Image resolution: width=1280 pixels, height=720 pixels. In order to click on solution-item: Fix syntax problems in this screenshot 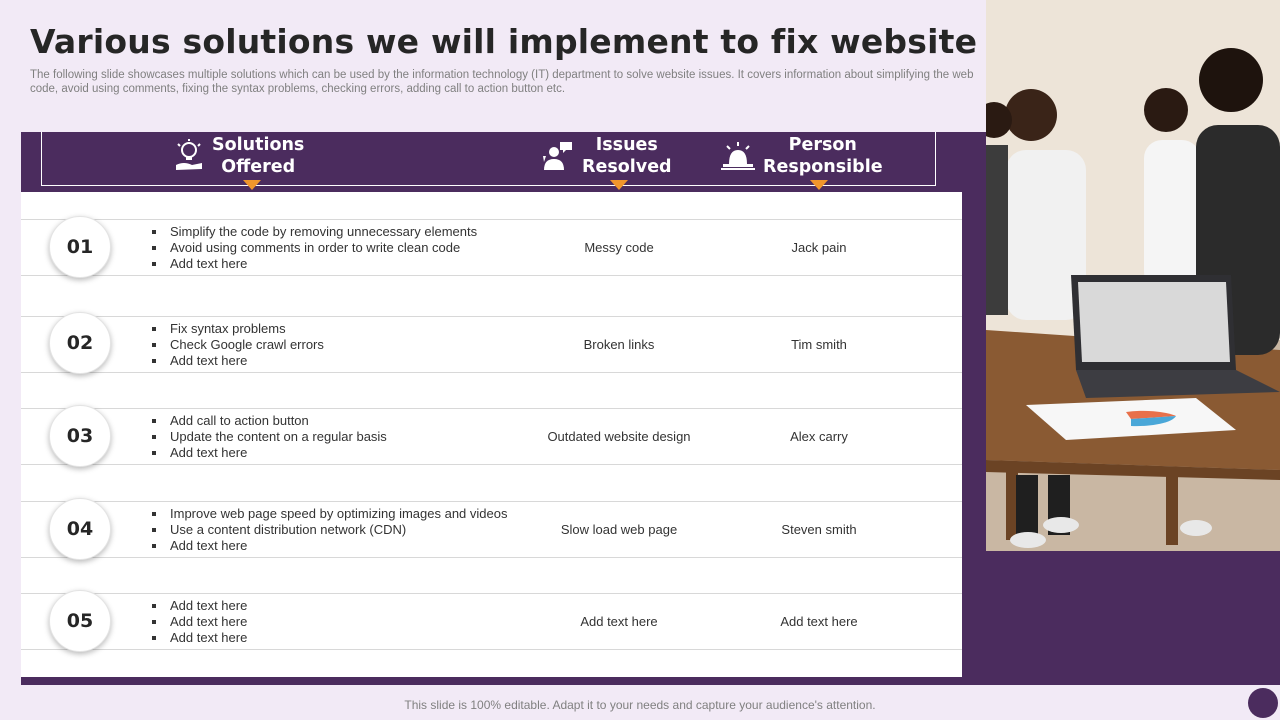, I will do `click(342, 329)`.